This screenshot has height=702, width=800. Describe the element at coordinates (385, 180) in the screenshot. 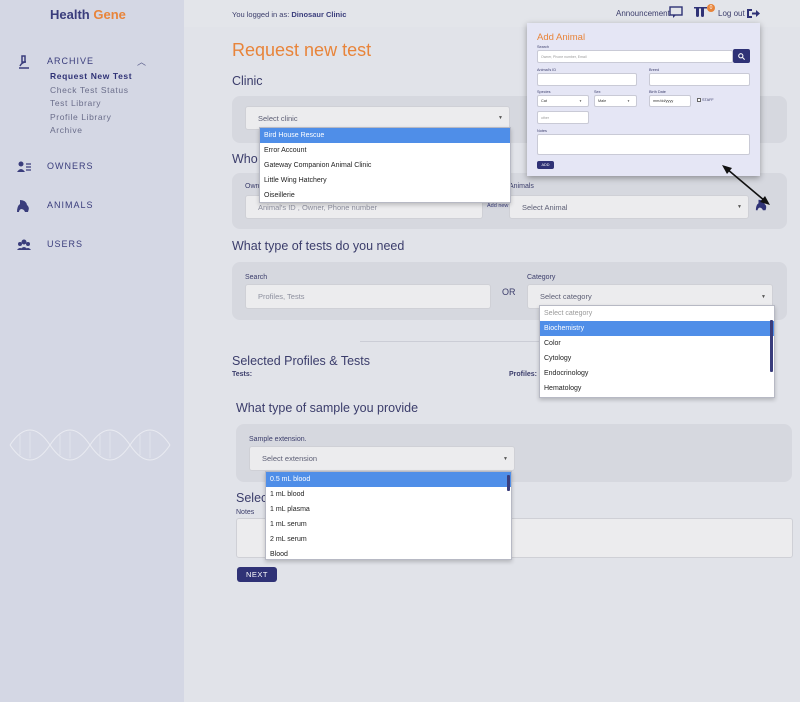

I see `clinic-option: Little Wing Hatchery` at that location.